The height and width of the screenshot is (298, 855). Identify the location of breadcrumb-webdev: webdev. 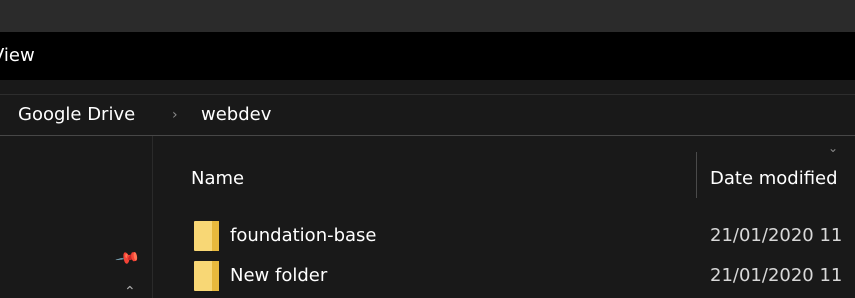
(236, 115).